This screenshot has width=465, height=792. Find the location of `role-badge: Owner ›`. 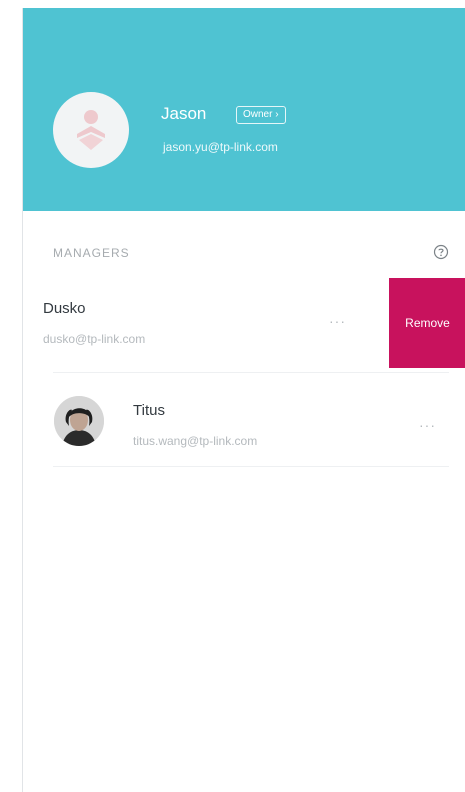

role-badge: Owner › is located at coordinates (261, 115).